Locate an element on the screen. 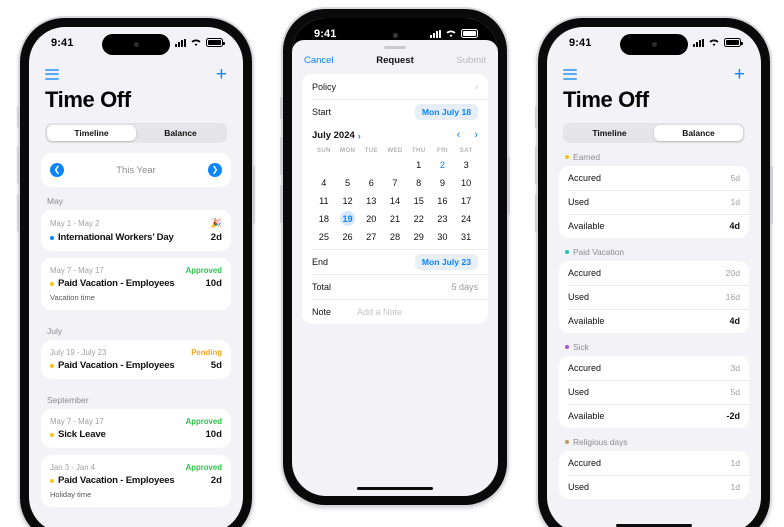 The image size is (784, 527). balance-row-value: 20d is located at coordinates (732, 273).